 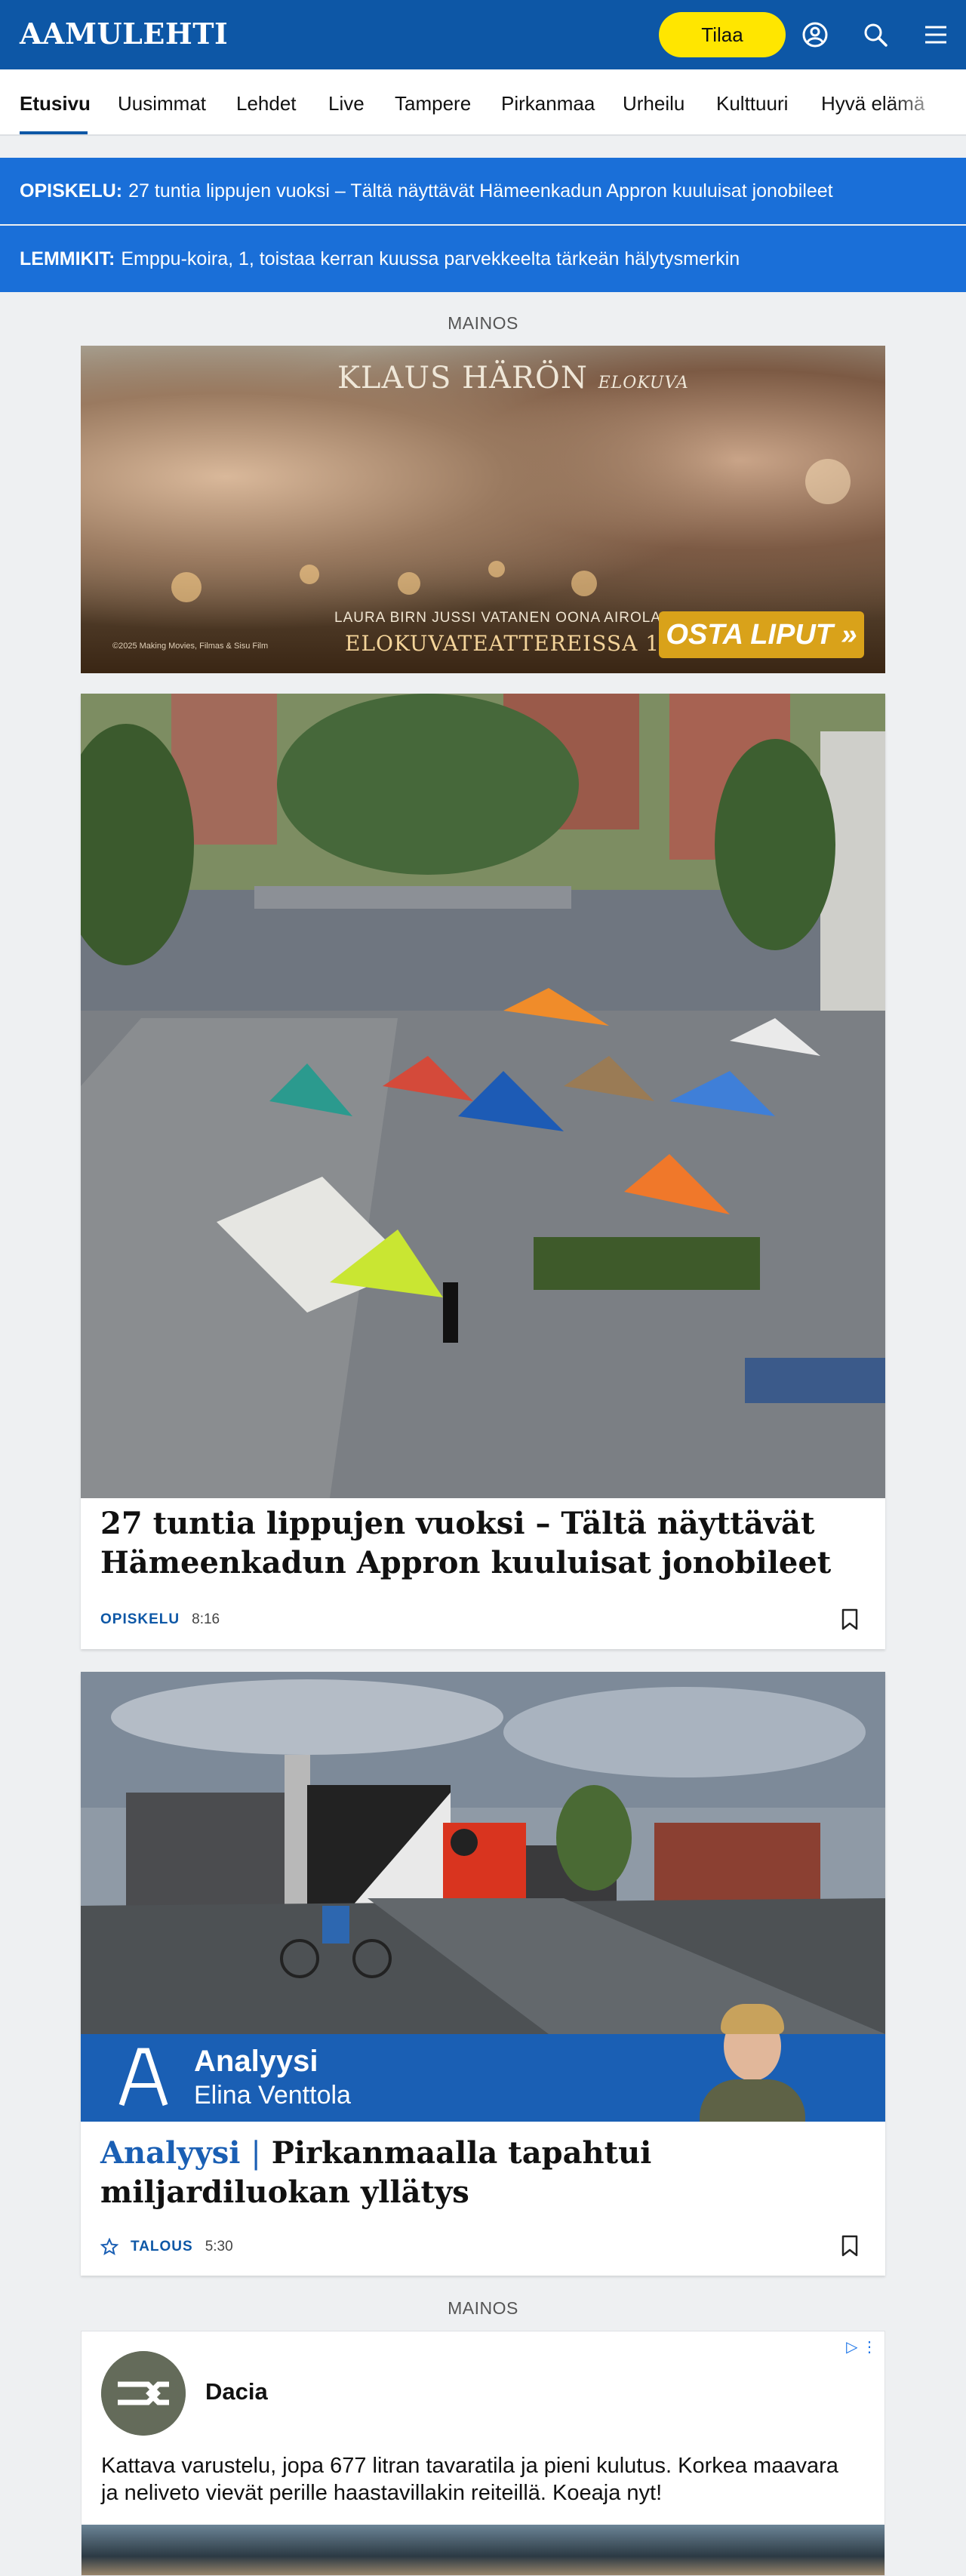 I want to click on top-header: AAMULEHTI Tilaa, so click(x=483, y=34).